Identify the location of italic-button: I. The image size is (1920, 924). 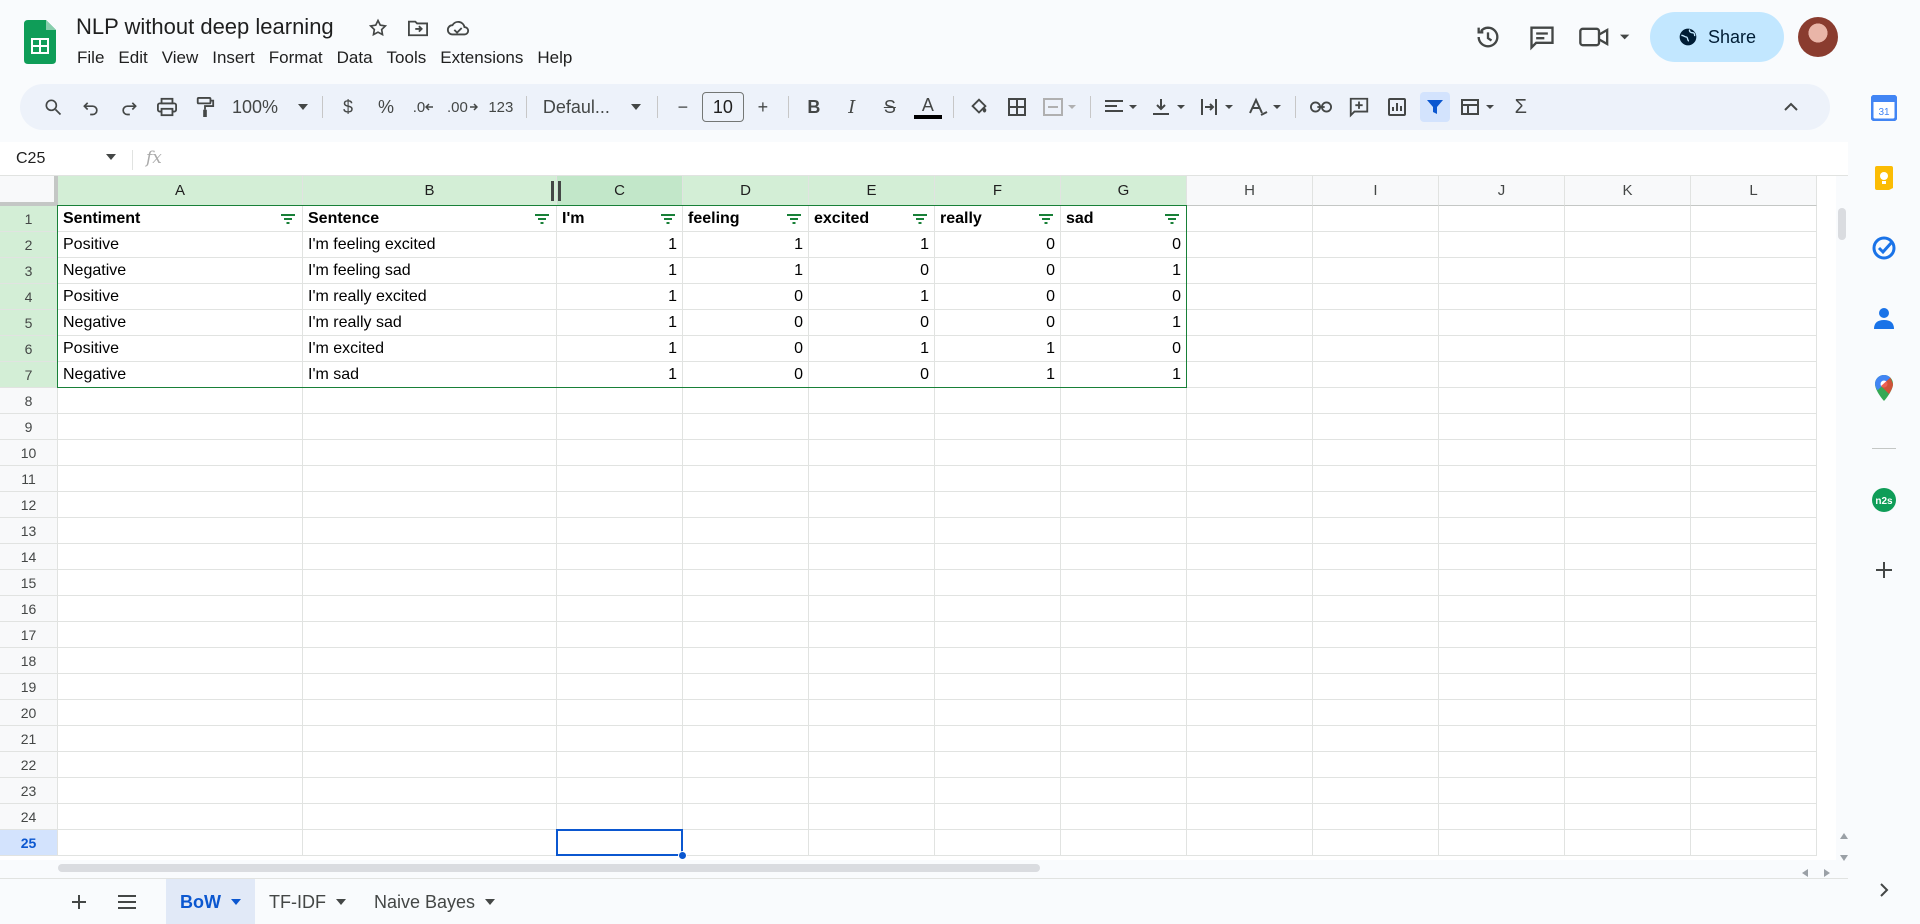
(852, 107).